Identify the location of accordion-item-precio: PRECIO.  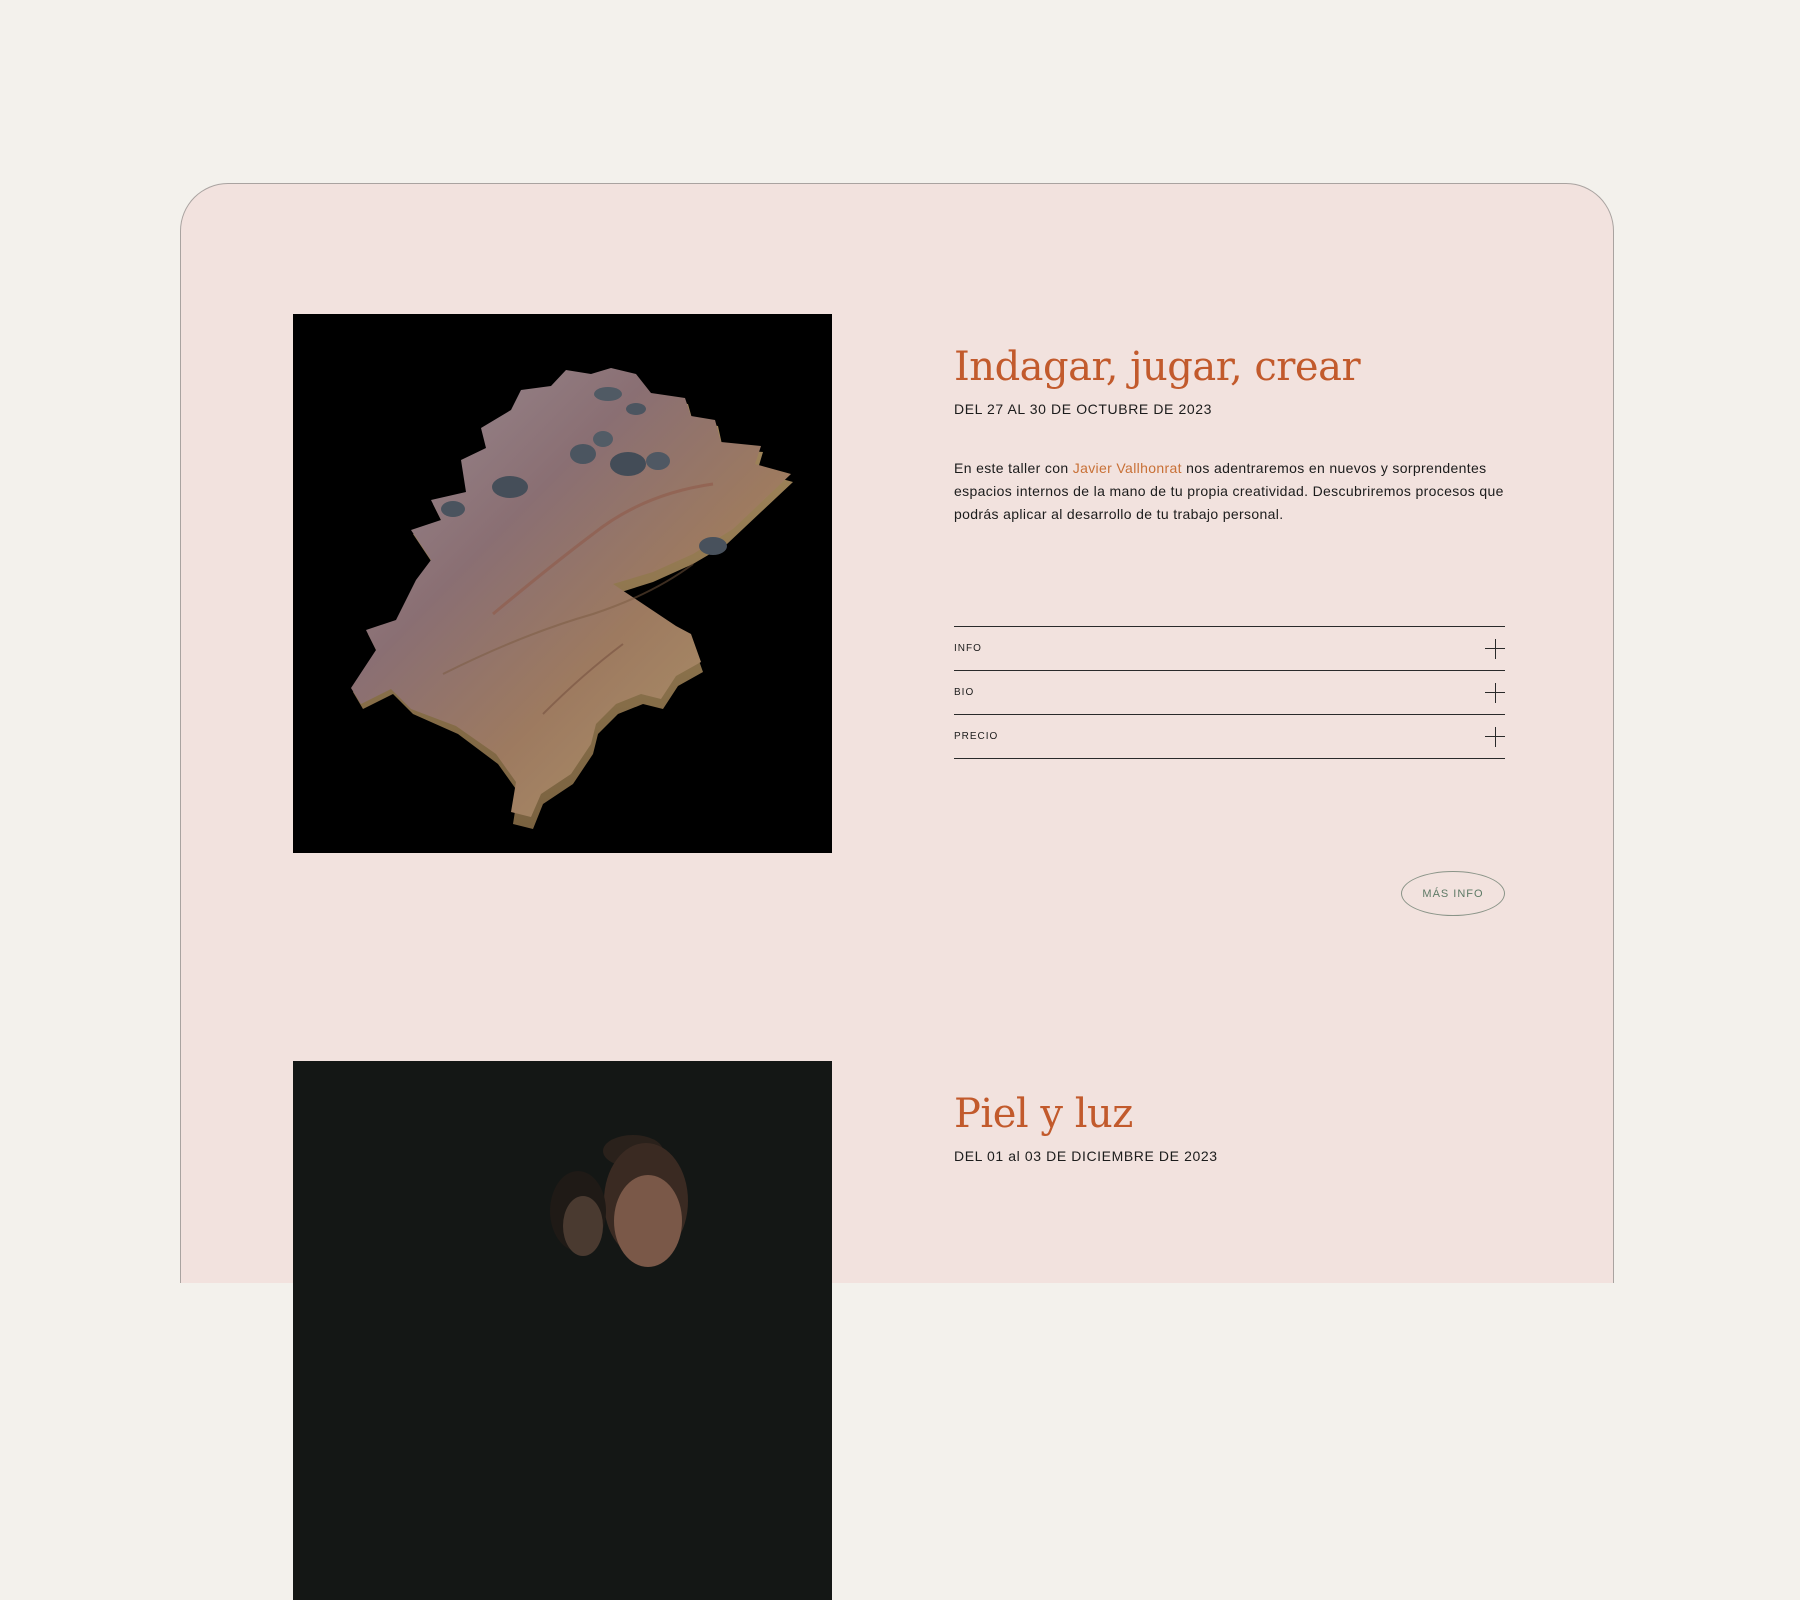
(1229, 737).